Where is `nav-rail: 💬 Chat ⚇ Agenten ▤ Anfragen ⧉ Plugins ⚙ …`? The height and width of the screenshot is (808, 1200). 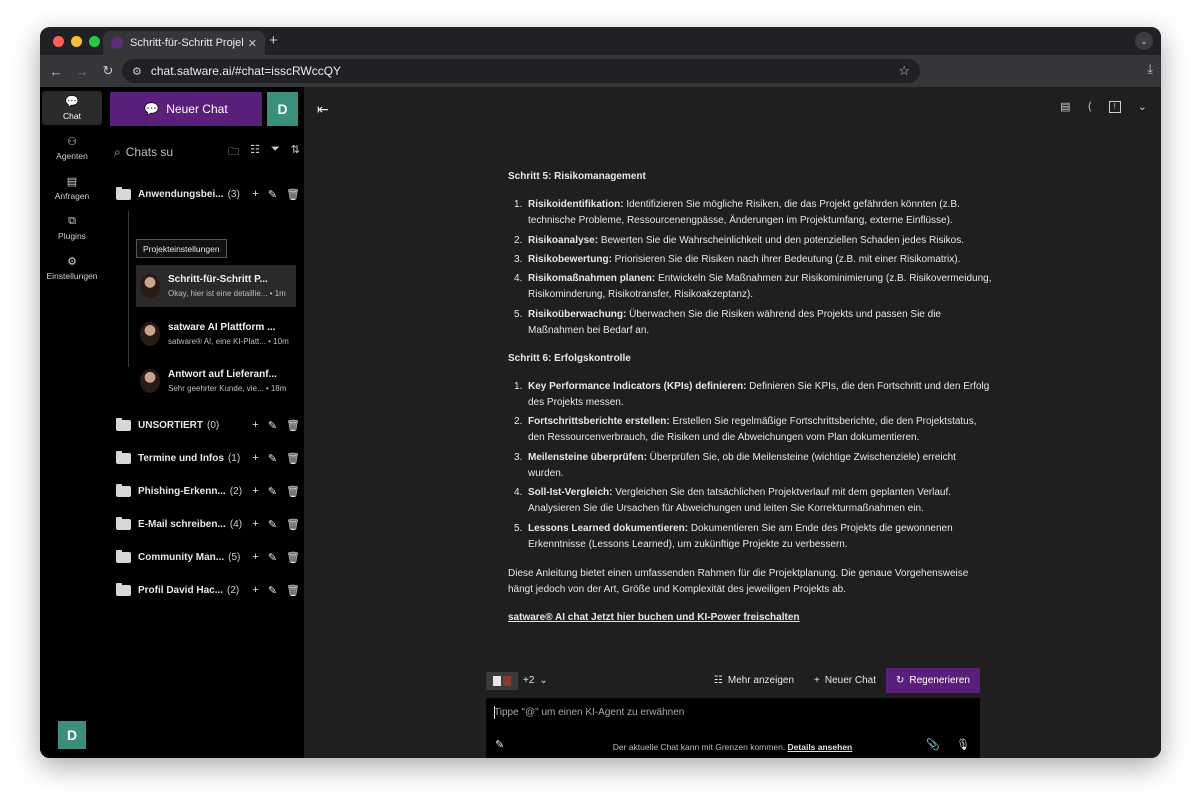
nav-rail: 💬 Chat ⚇ Agenten ▤ Anfragen ⧉ Plugins ⚙ … is located at coordinates (73, 422).